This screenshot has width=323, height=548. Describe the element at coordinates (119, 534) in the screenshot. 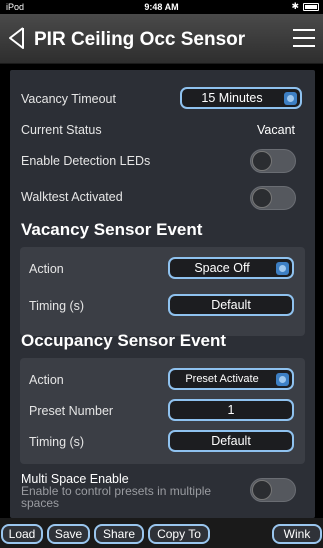

I see `share-button: Share` at that location.